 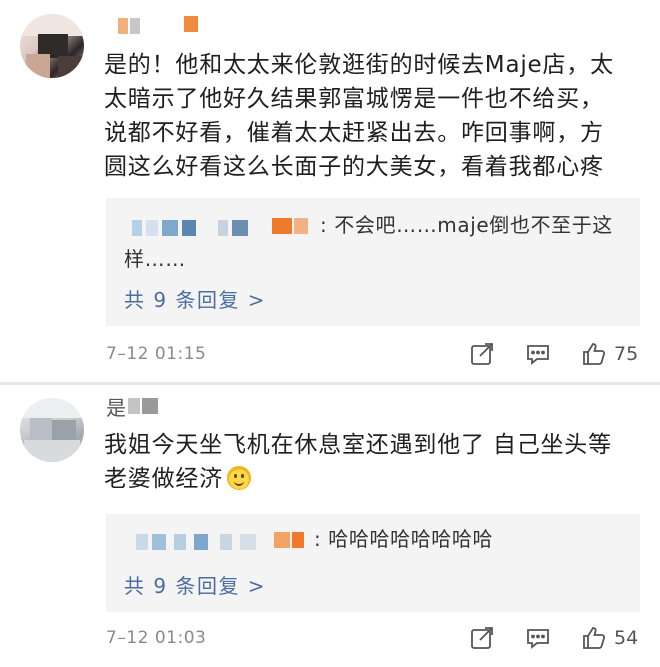 What do you see at coordinates (626, 638) in the screenshot?
I see `like-count: 54` at bounding box center [626, 638].